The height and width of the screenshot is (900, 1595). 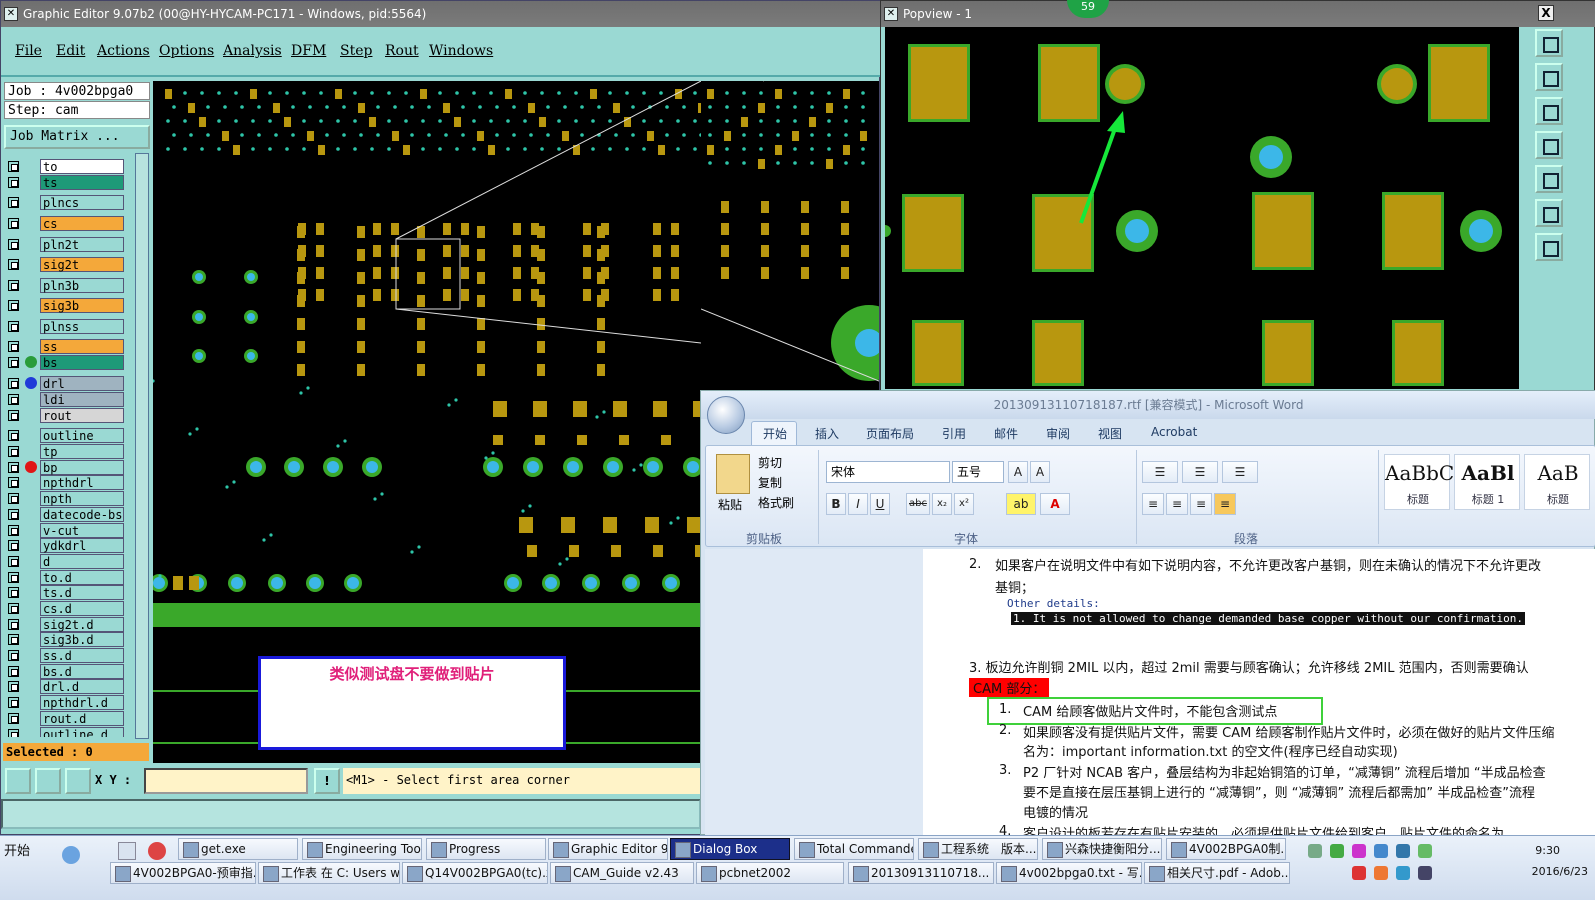 What do you see at coordinates (64, 346) in the screenshot?
I see `layer-row: ss` at bounding box center [64, 346].